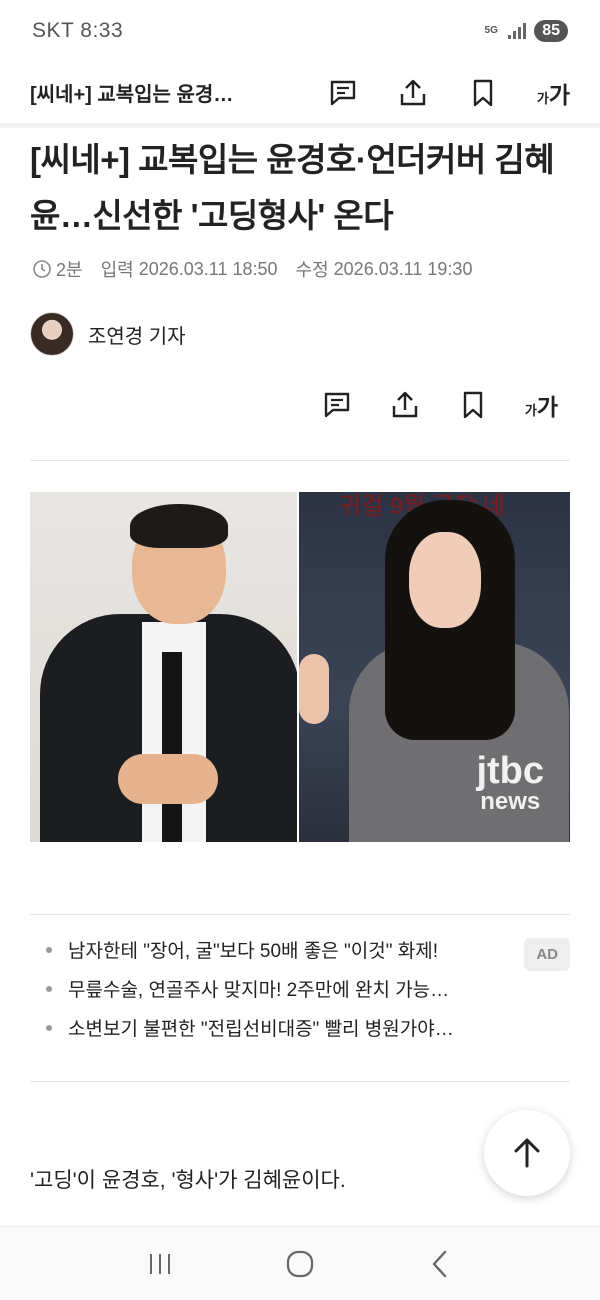 The image size is (600, 1300). Describe the element at coordinates (52, 334) in the screenshot. I see `author-avatar` at that location.